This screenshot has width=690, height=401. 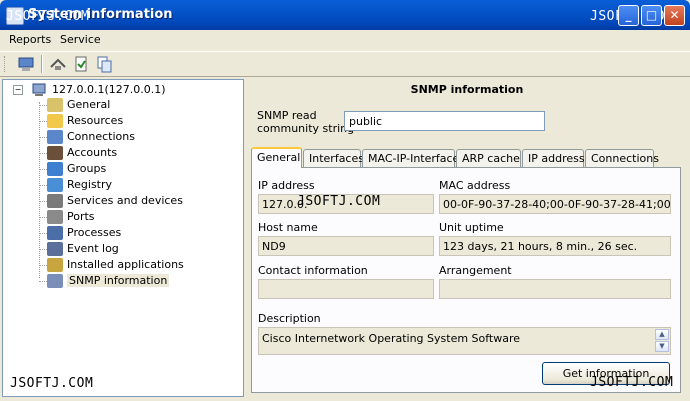 I want to click on menu-reports: Reports, so click(x=30, y=39).